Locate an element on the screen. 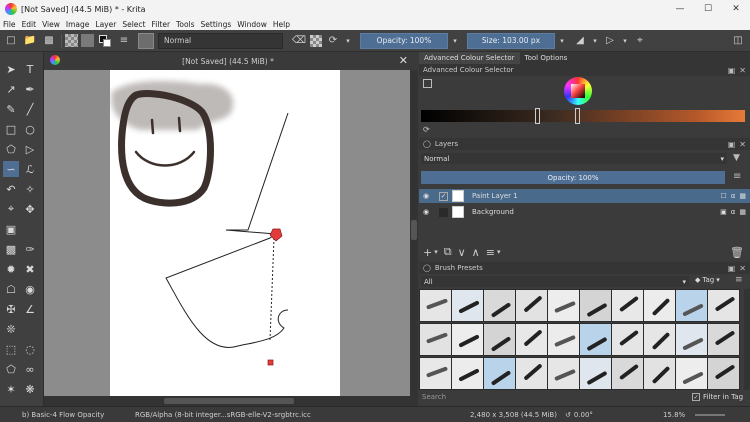 Image resolution: width=750 pixels, height=422 pixels. polygon-select-icon: ⬠ is located at coordinates (11, 369).